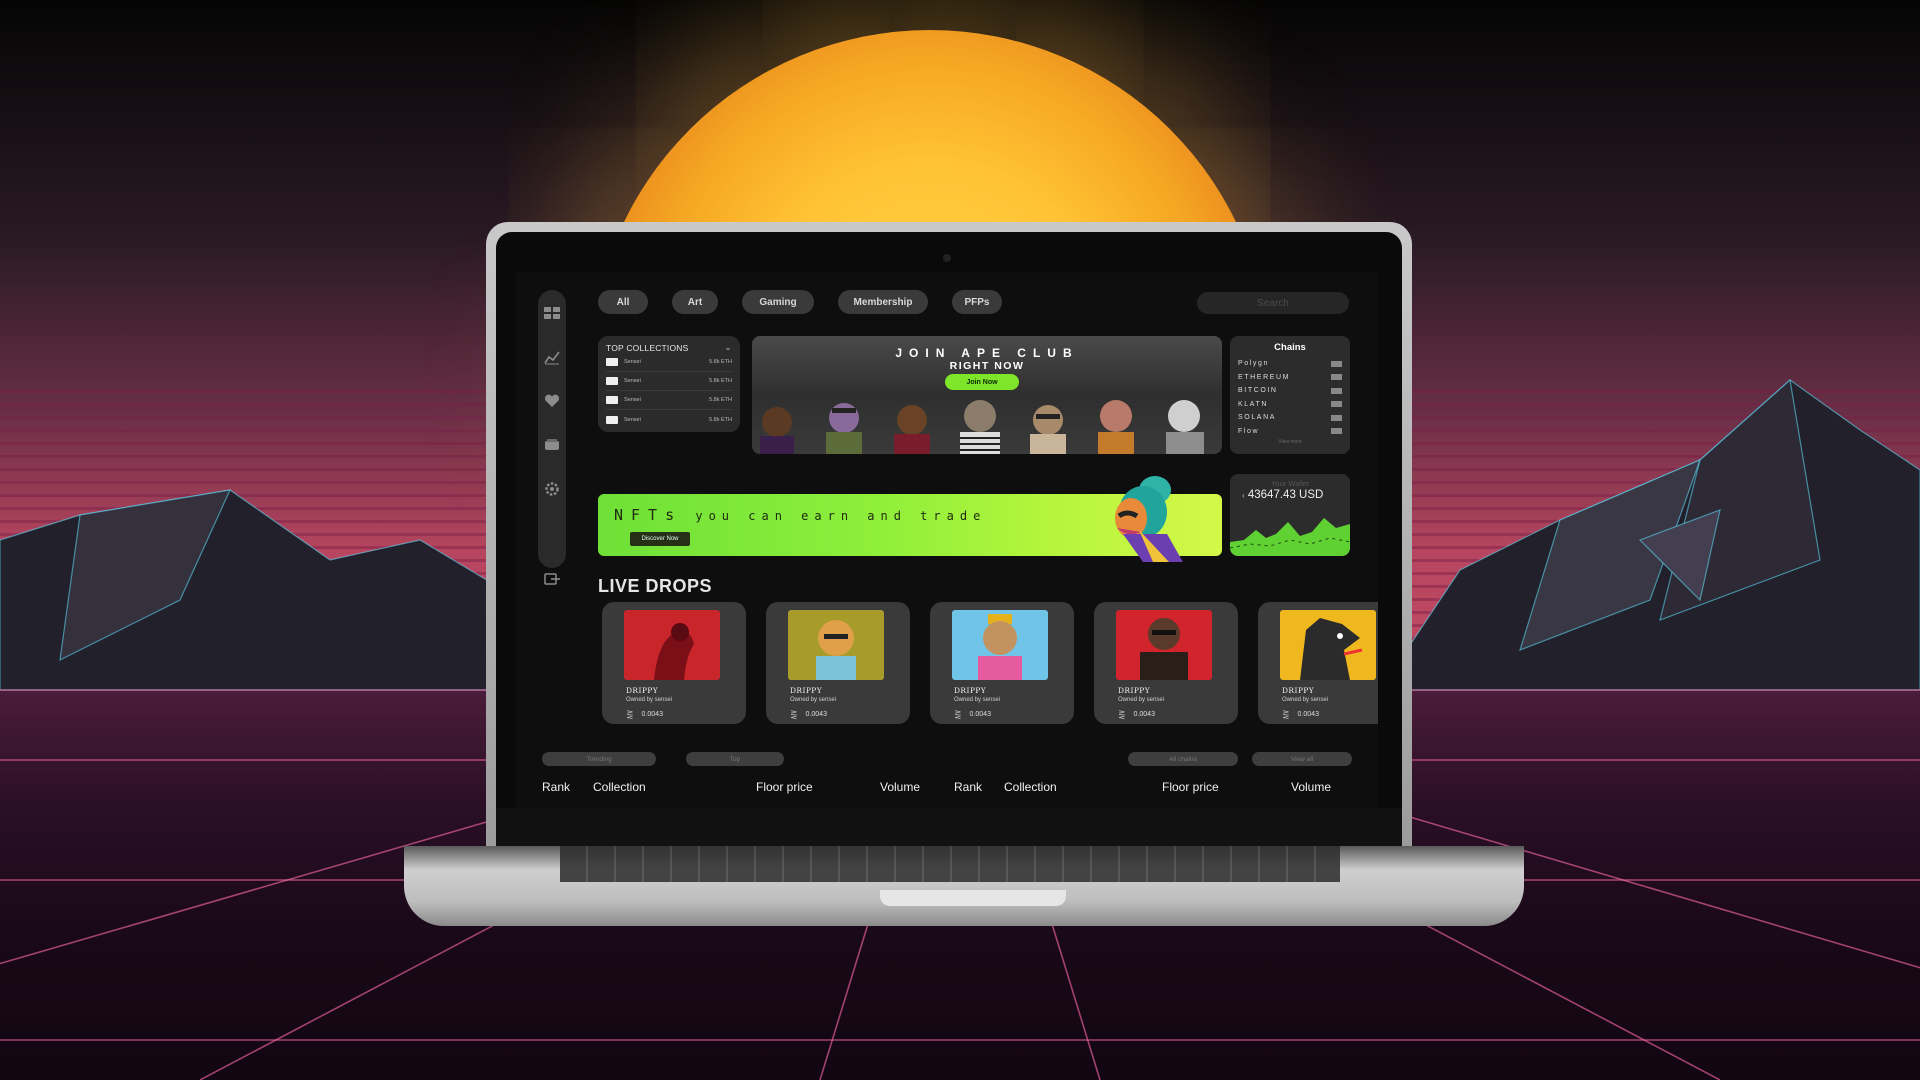 The height and width of the screenshot is (1080, 1920). Describe the element at coordinates (1290, 442) in the screenshot. I see `view-more-link: View more` at that location.